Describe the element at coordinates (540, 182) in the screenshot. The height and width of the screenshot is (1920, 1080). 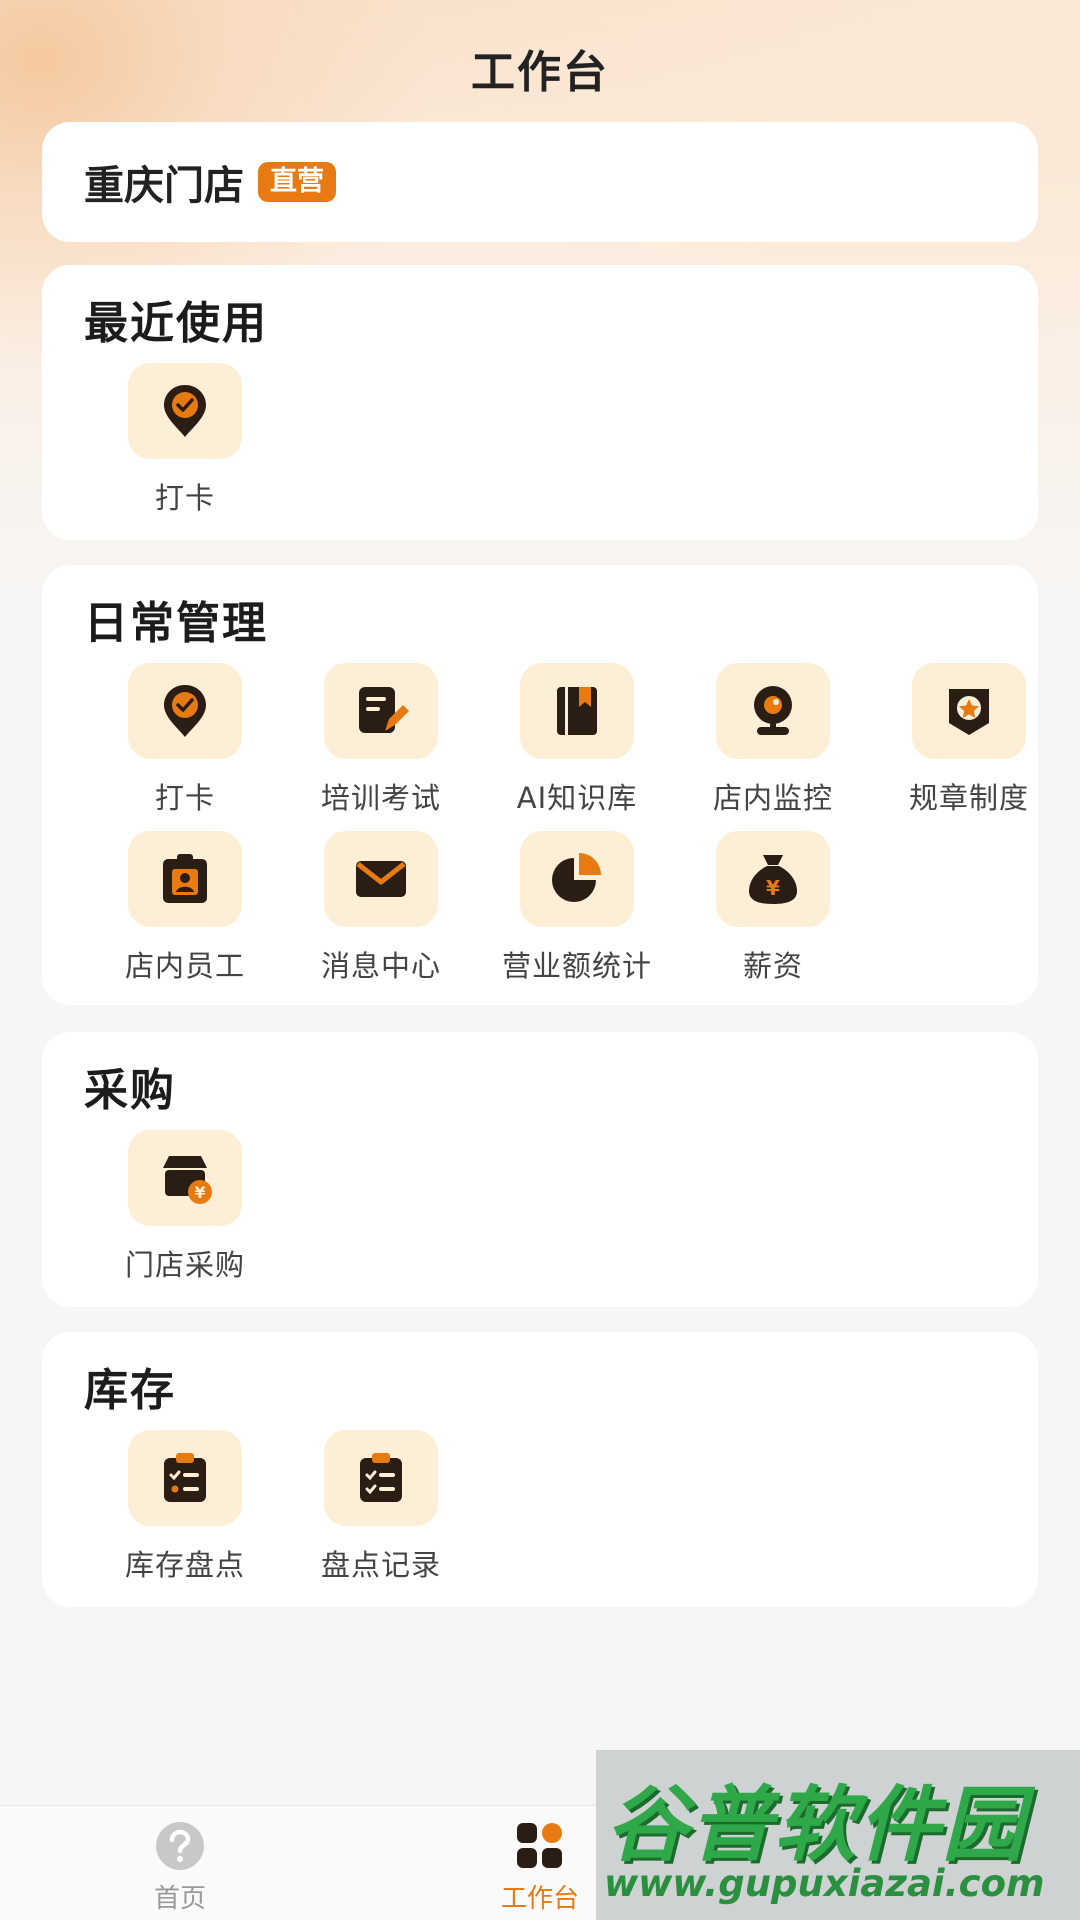
I see `store-selector: 重庆门店 直营` at that location.